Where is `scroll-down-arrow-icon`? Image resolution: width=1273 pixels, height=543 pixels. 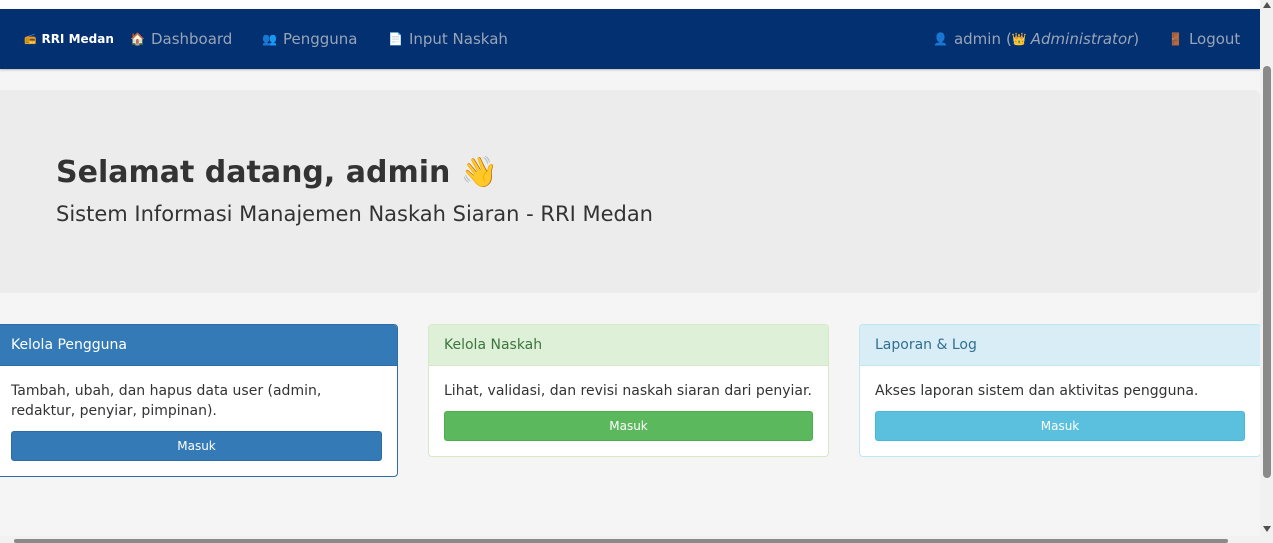 scroll-down-arrow-icon is located at coordinates (1267, 529).